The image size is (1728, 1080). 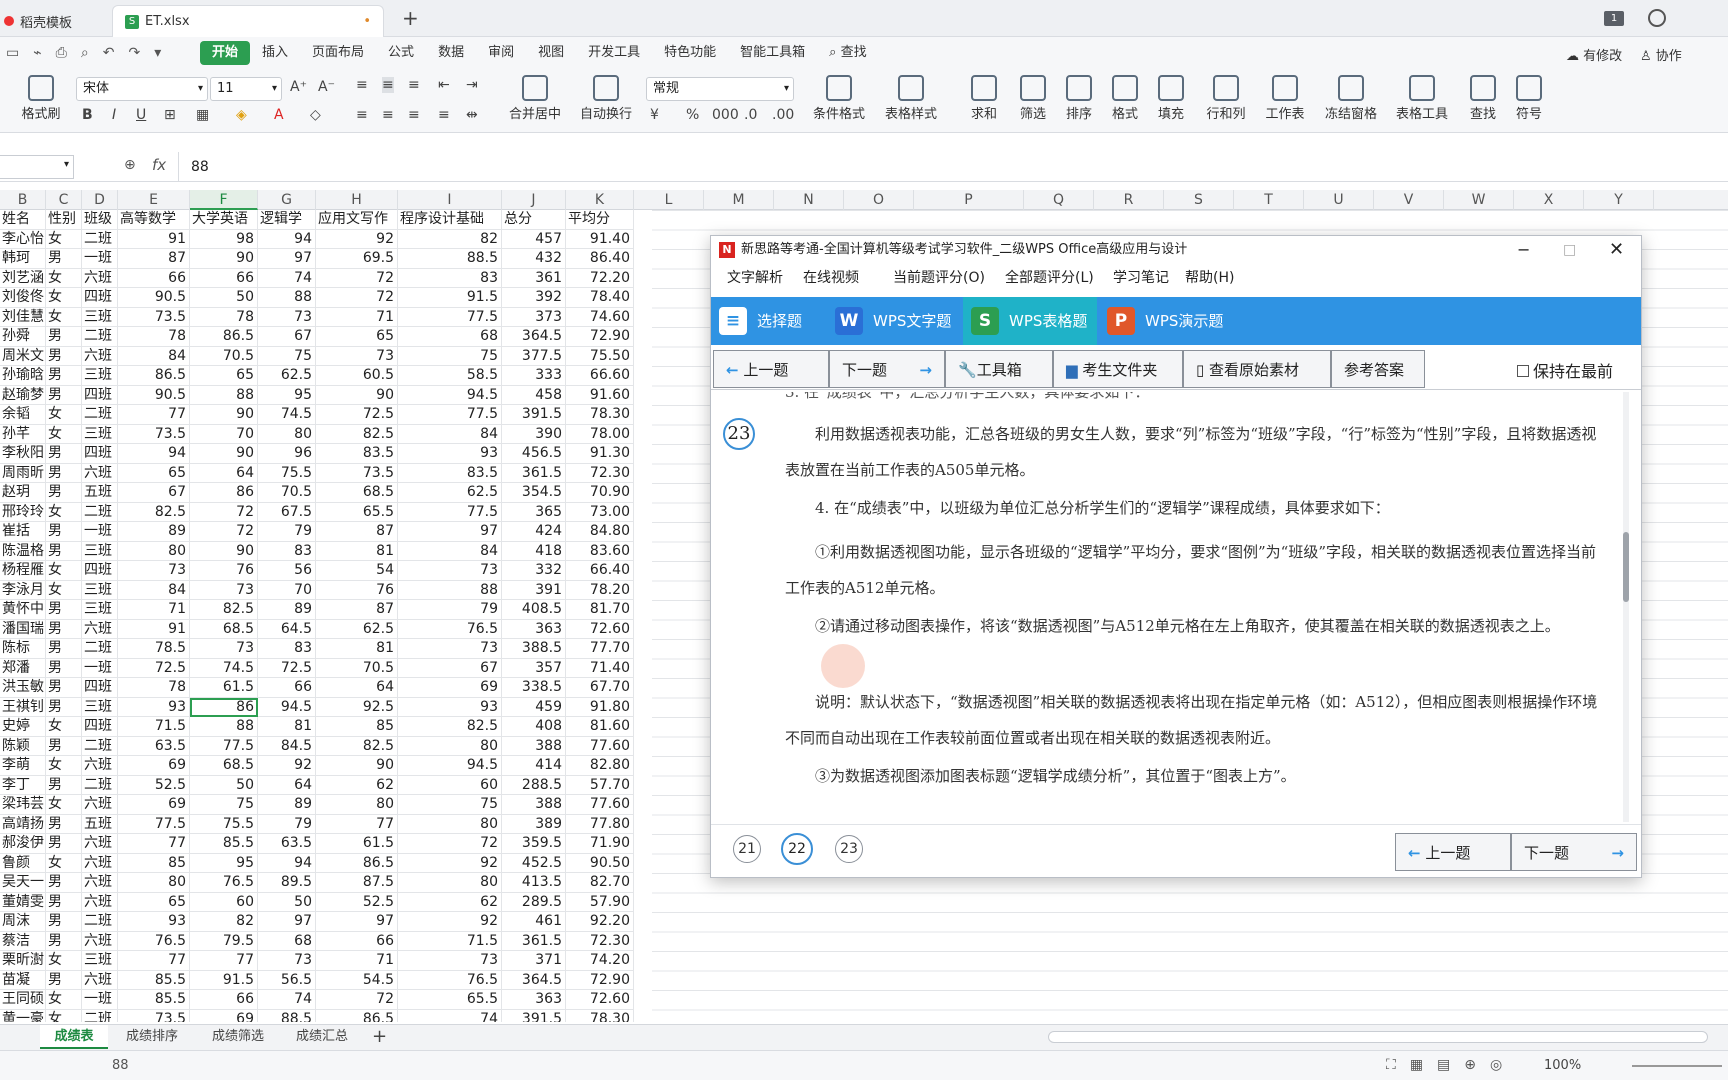 What do you see at coordinates (100, 551) in the screenshot?
I see `cell: 三班` at bounding box center [100, 551].